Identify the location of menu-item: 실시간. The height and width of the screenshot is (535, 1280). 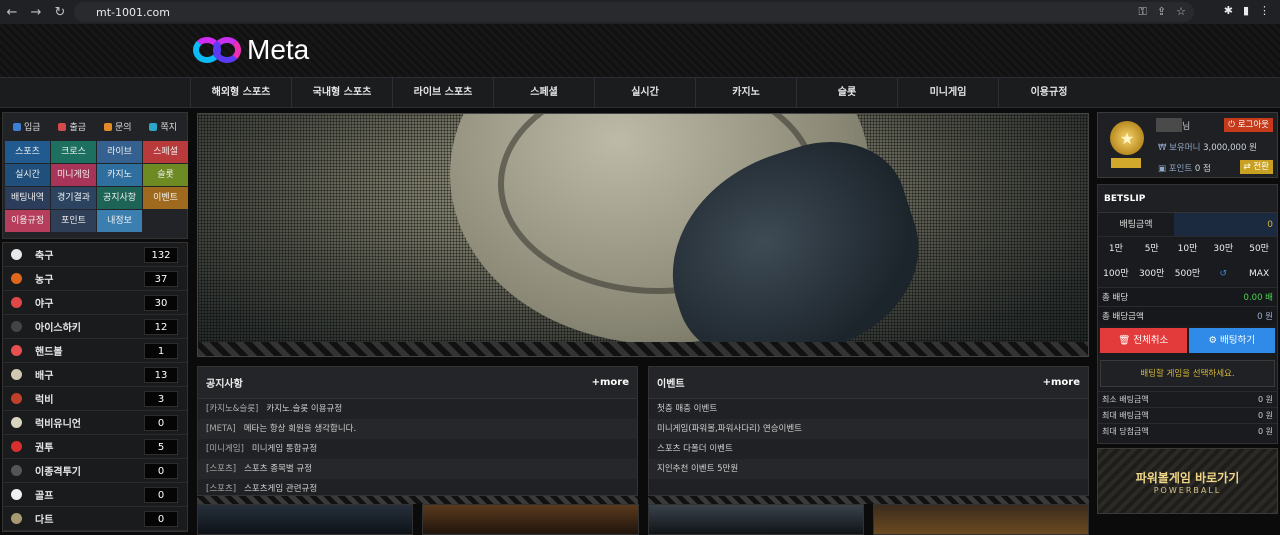
(644, 93).